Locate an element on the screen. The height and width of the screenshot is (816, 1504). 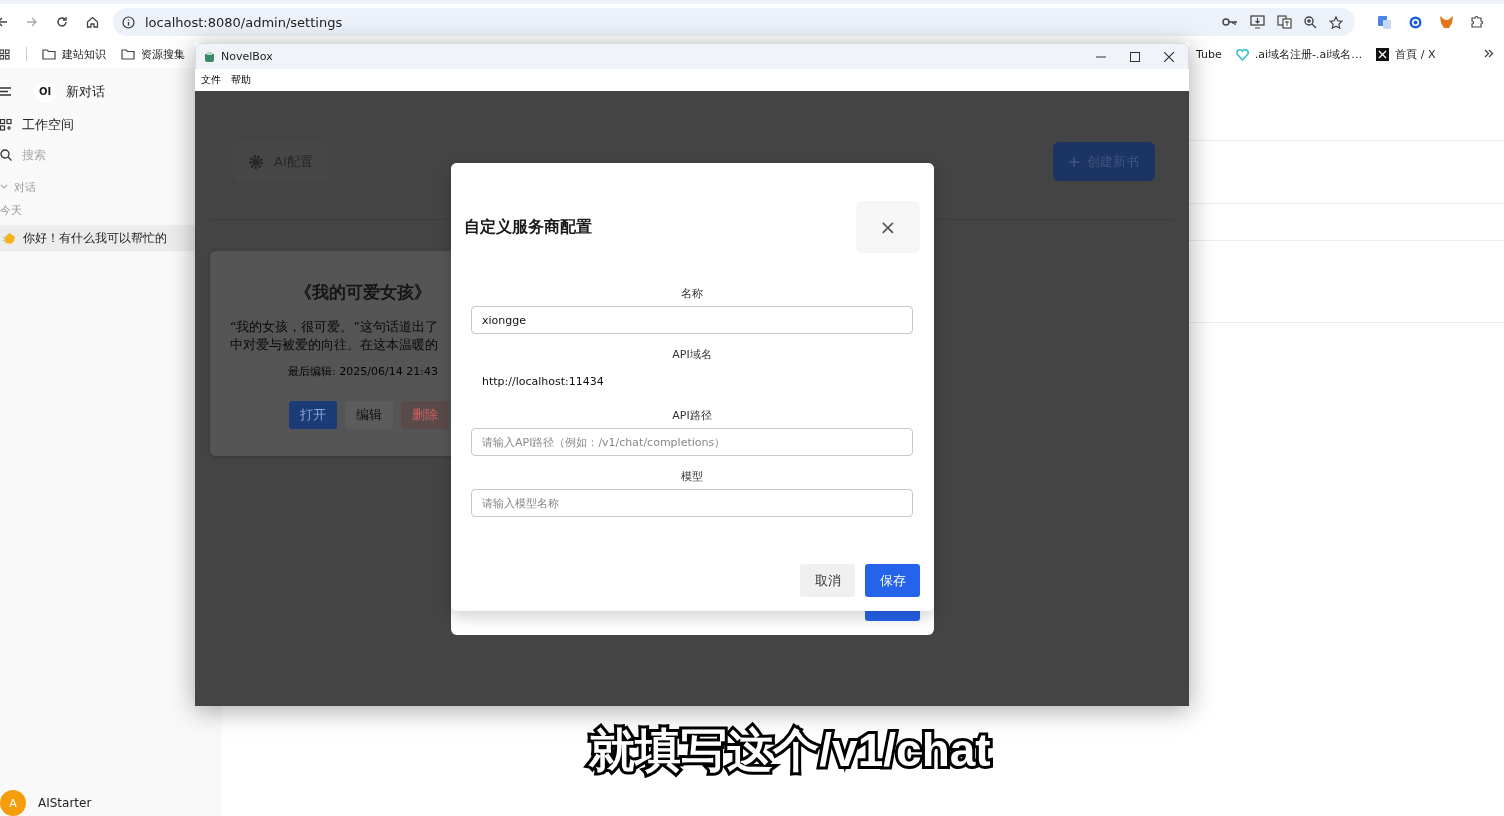
bookmark-link: Tube is located at coordinates (1209, 54).